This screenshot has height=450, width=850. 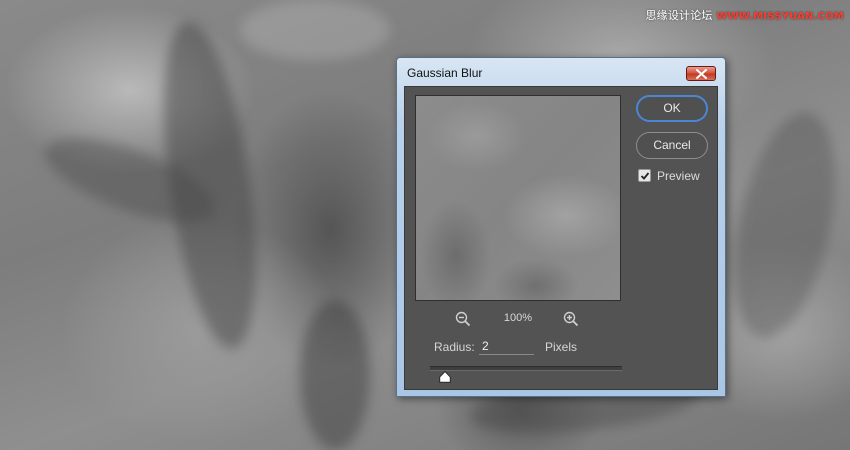 What do you see at coordinates (672, 145) in the screenshot?
I see `cancel-button: Cancel` at bounding box center [672, 145].